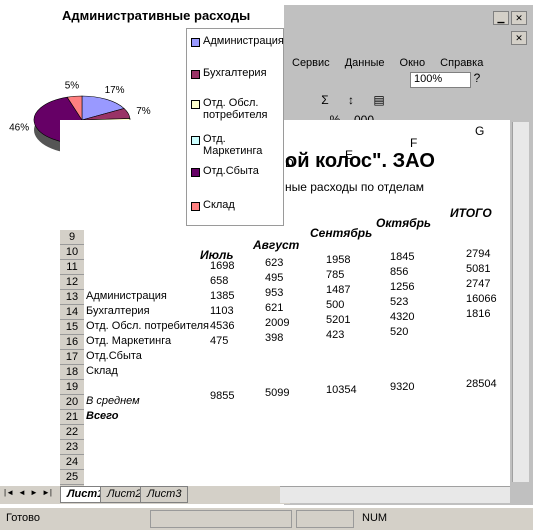 The image size is (533, 530). I want to click on zoom-select: 100%, so click(440, 80).